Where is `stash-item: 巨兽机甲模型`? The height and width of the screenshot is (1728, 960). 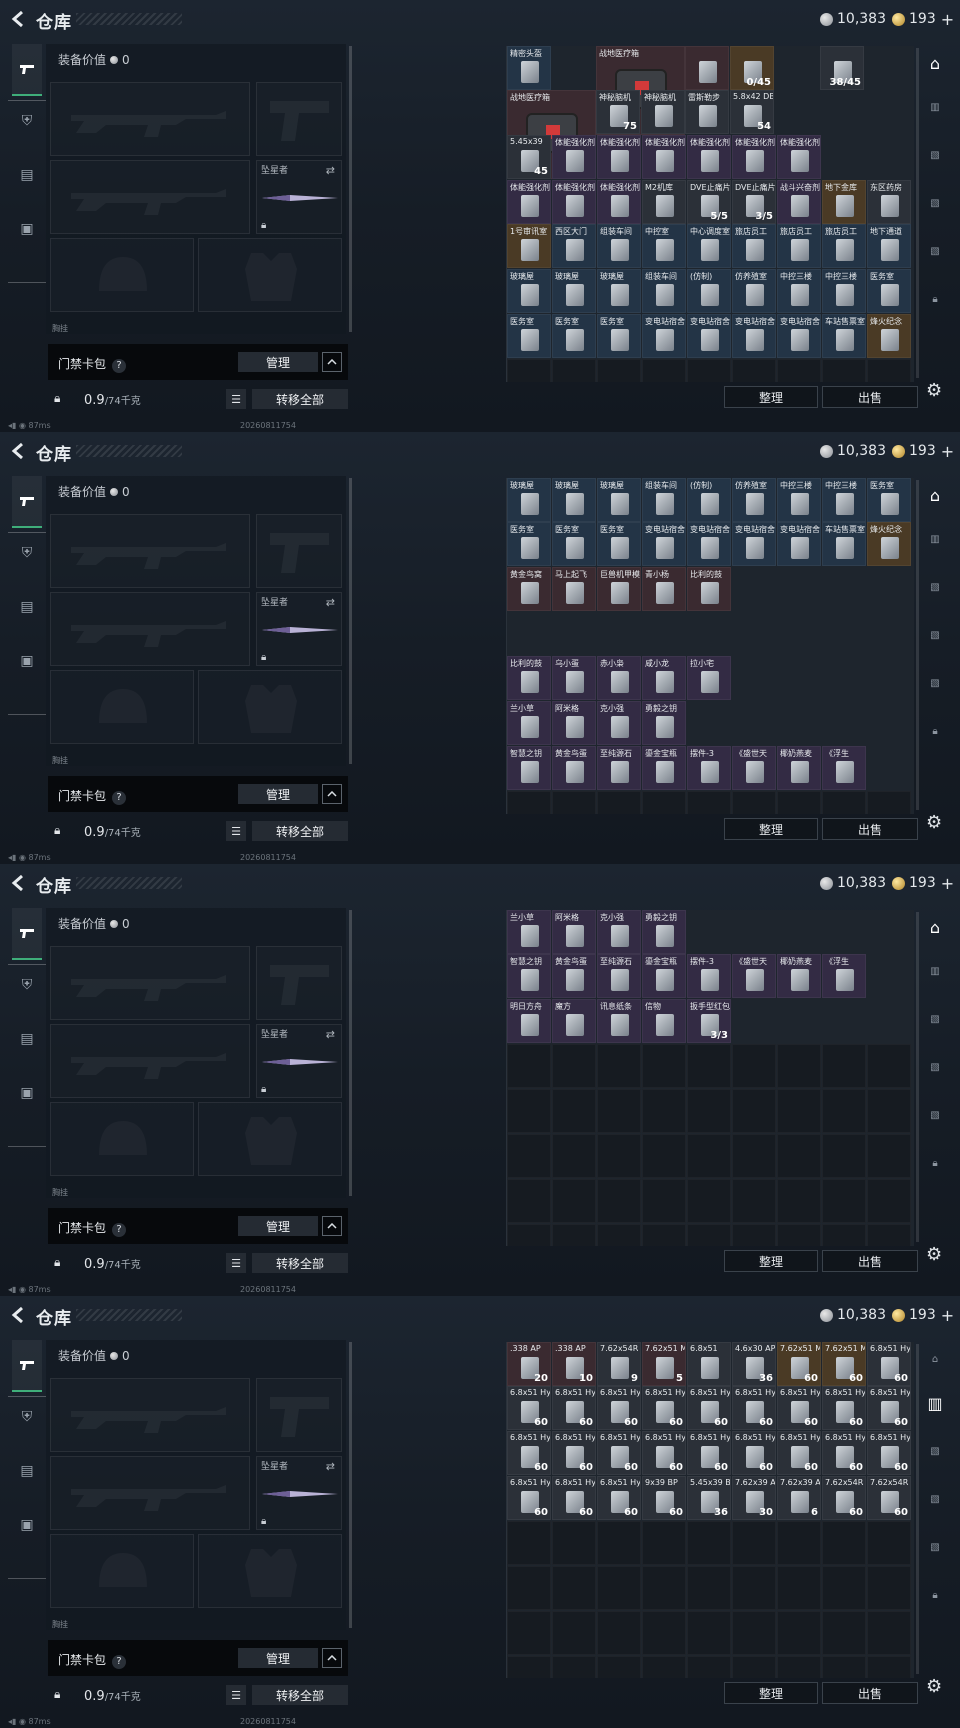
stash-item: 巨兽机甲模型 is located at coordinates (619, 589).